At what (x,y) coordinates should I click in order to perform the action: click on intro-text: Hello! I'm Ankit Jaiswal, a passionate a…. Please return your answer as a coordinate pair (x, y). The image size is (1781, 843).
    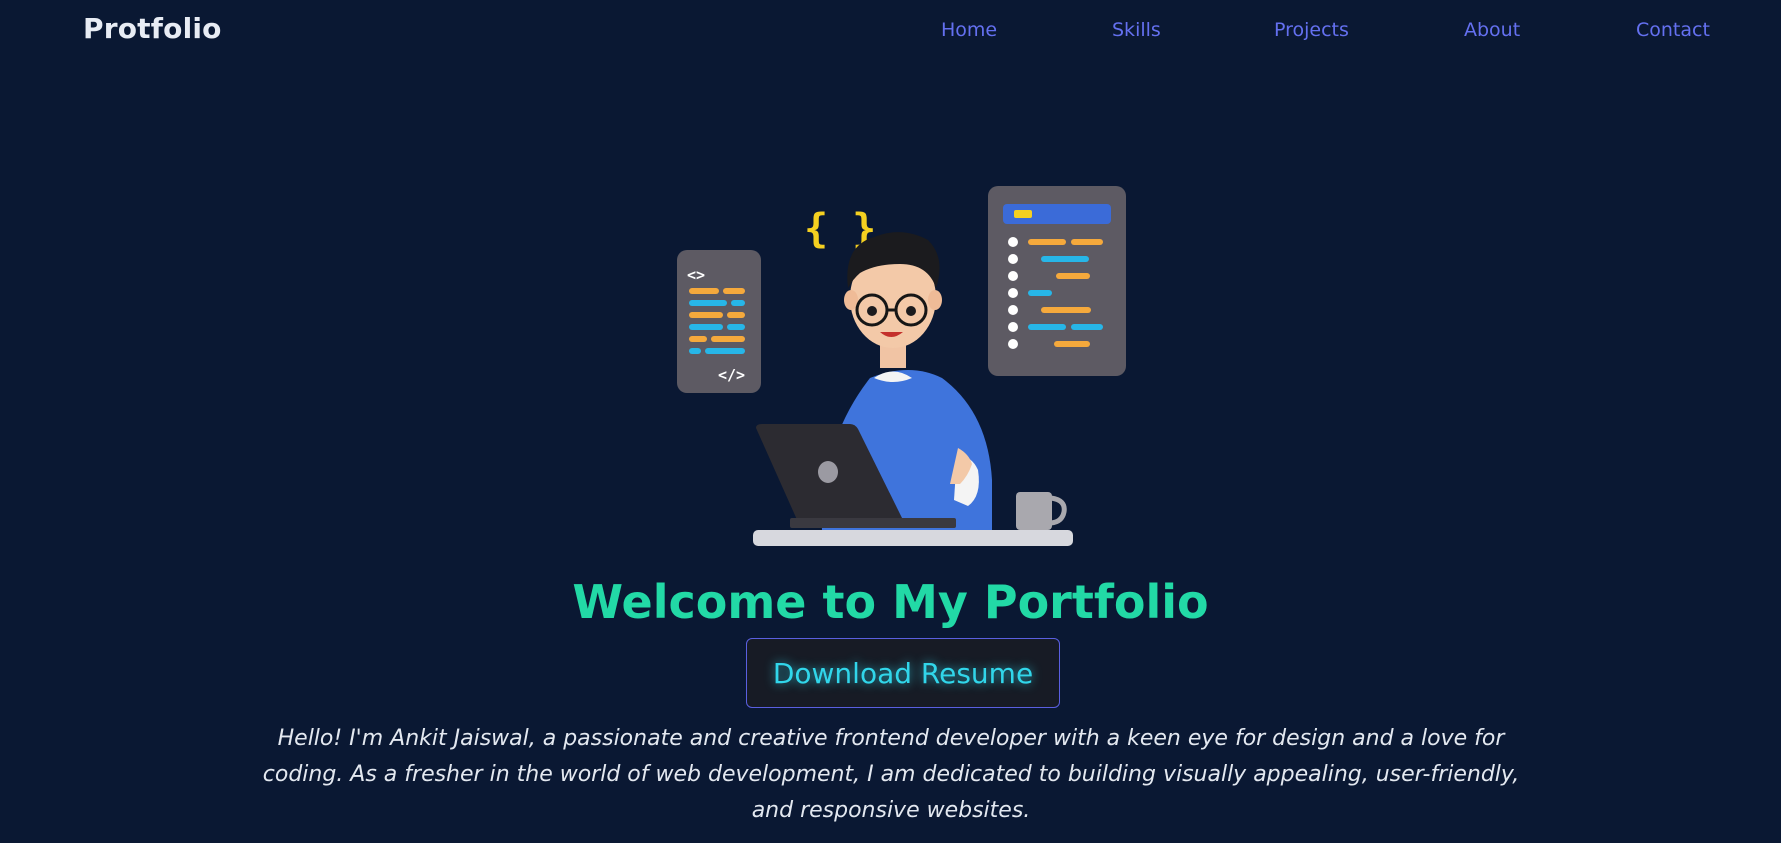
    Looking at the image, I should click on (891, 774).